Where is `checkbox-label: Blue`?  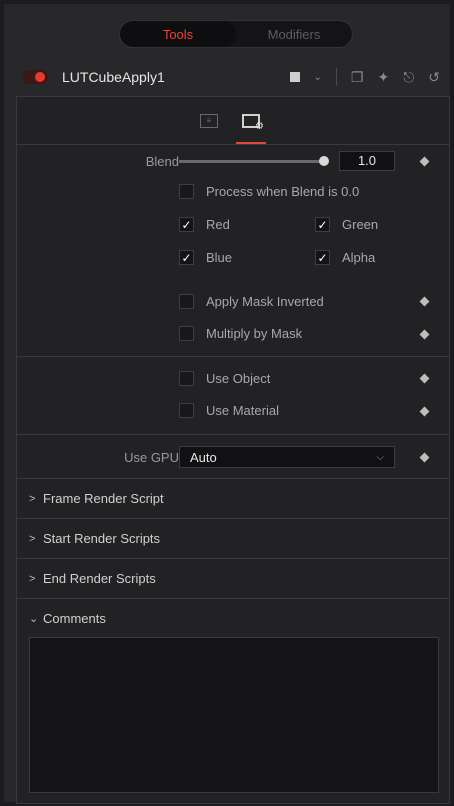 checkbox-label: Blue is located at coordinates (219, 257).